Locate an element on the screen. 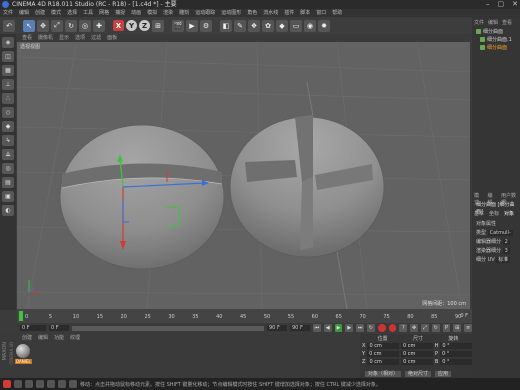 The width and height of the screenshot is (520, 390). apply-button: 应用 is located at coordinates (443, 374).